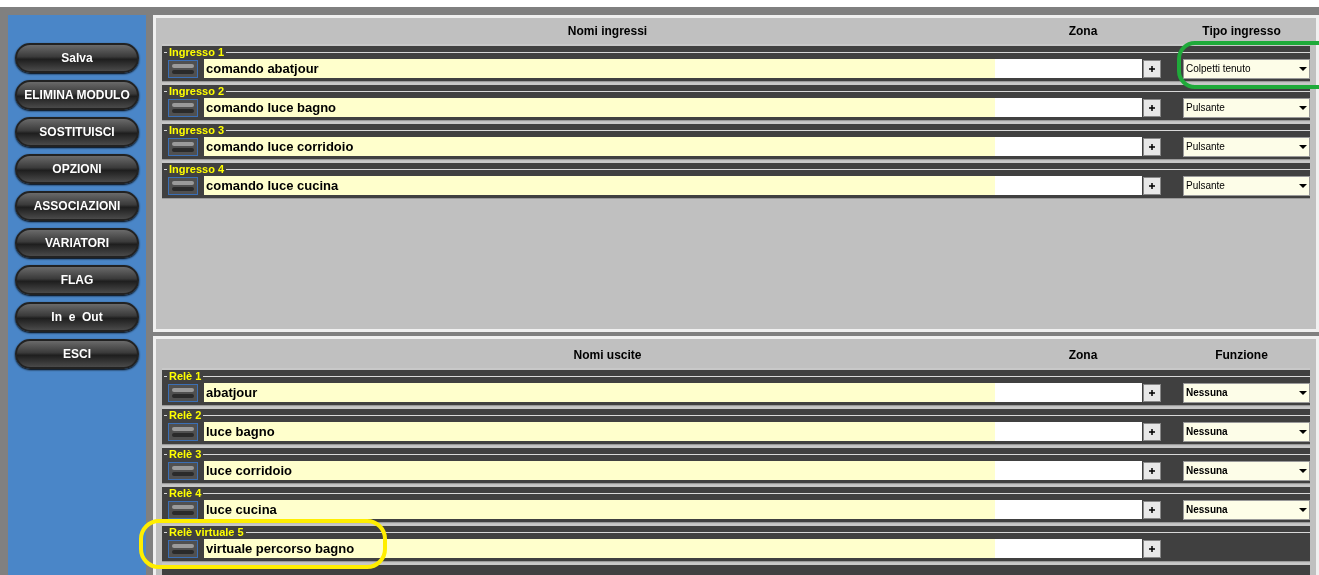 This screenshot has height=575, width=1319. Describe the element at coordinates (599, 392) in the screenshot. I see `name-field: abatjour` at that location.